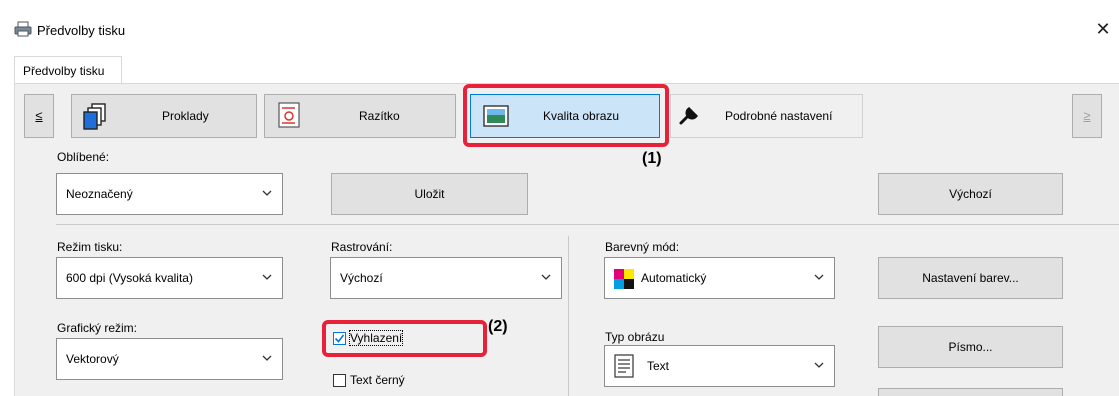 This screenshot has width=1119, height=396. Describe the element at coordinates (498, 326) in the screenshot. I see `callout-2-label: (2)` at that location.